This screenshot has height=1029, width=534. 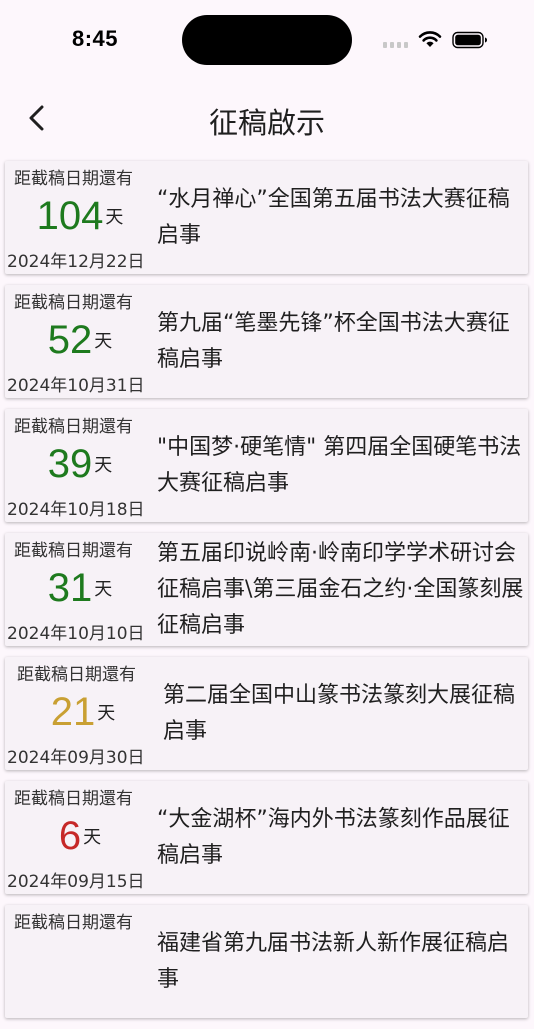 What do you see at coordinates (333, 217) in the screenshot?
I see `notice-title: “水月禅心”全国第五届书法大赛征稿启事` at bounding box center [333, 217].